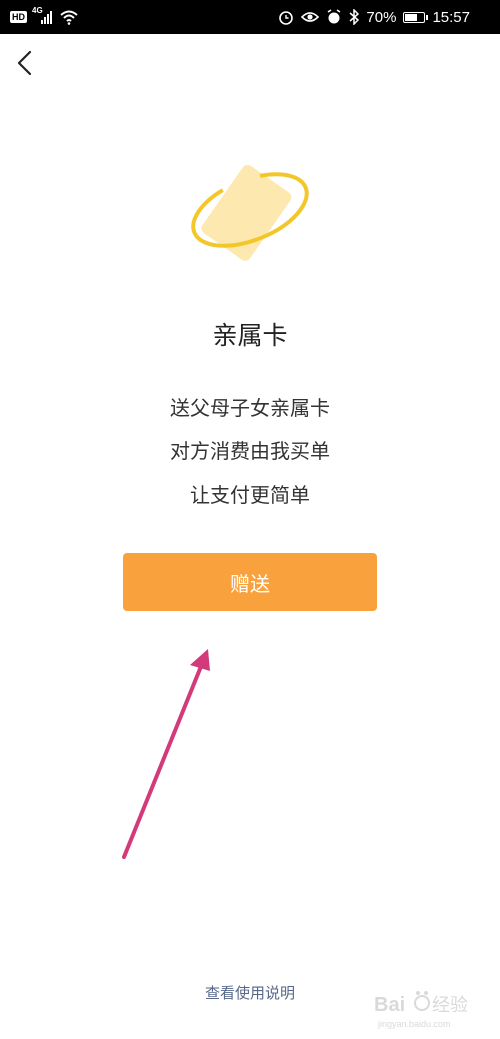 Image resolution: width=500 pixels, height=1039 pixels. What do you see at coordinates (250, 335) in the screenshot?
I see `page-title: 亲属卡` at bounding box center [250, 335].